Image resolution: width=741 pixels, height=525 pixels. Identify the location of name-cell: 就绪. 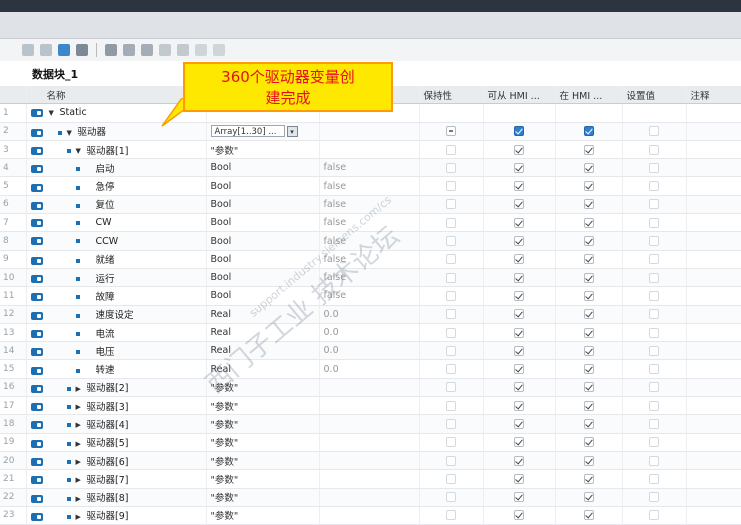
(116, 259).